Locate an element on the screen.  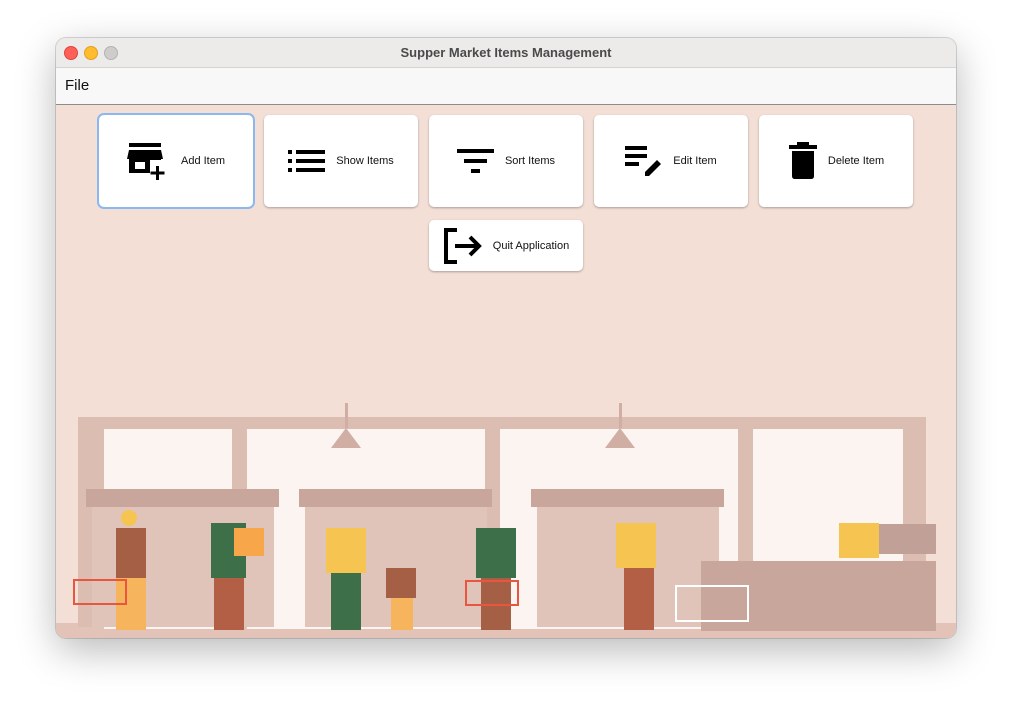
add-item-button: Add Item is located at coordinates (176, 161).